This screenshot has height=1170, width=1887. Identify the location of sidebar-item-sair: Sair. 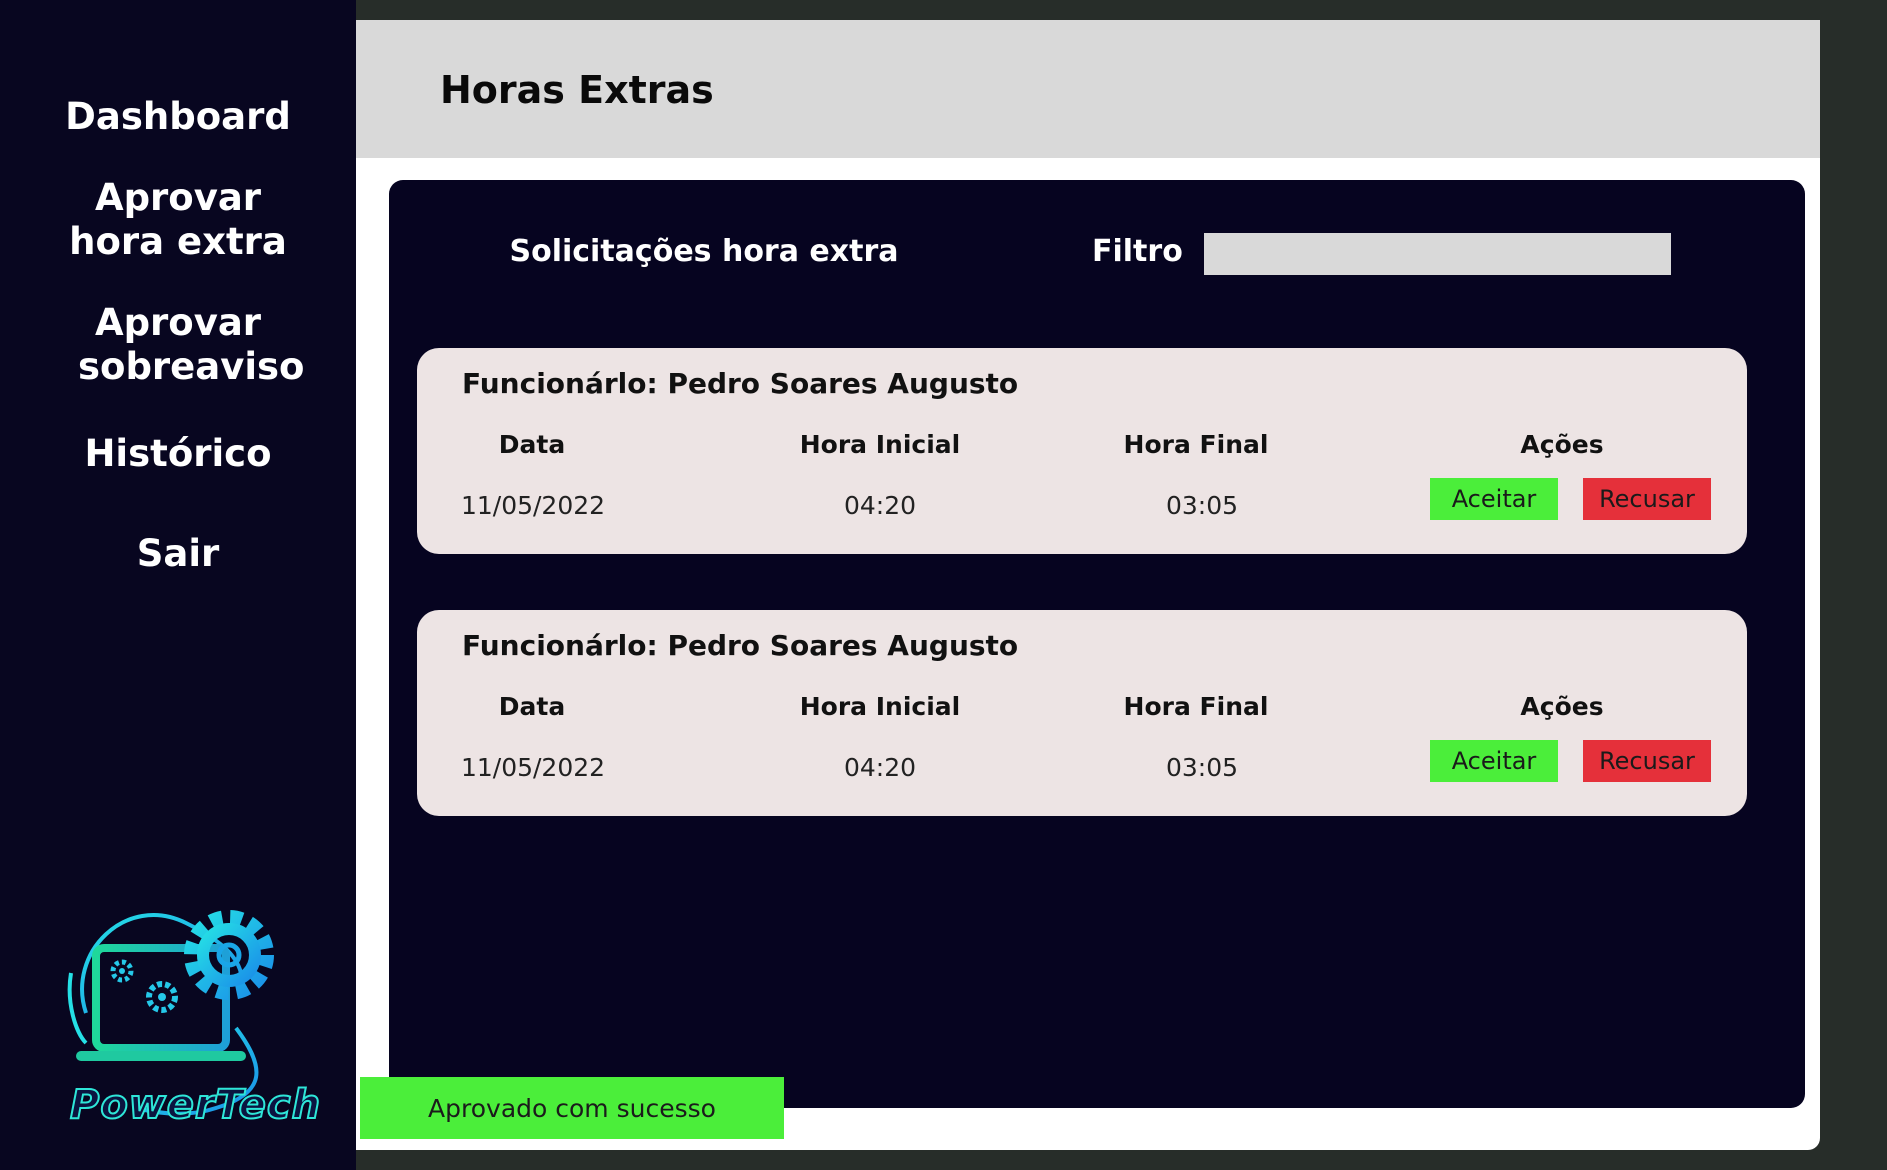
(178, 554).